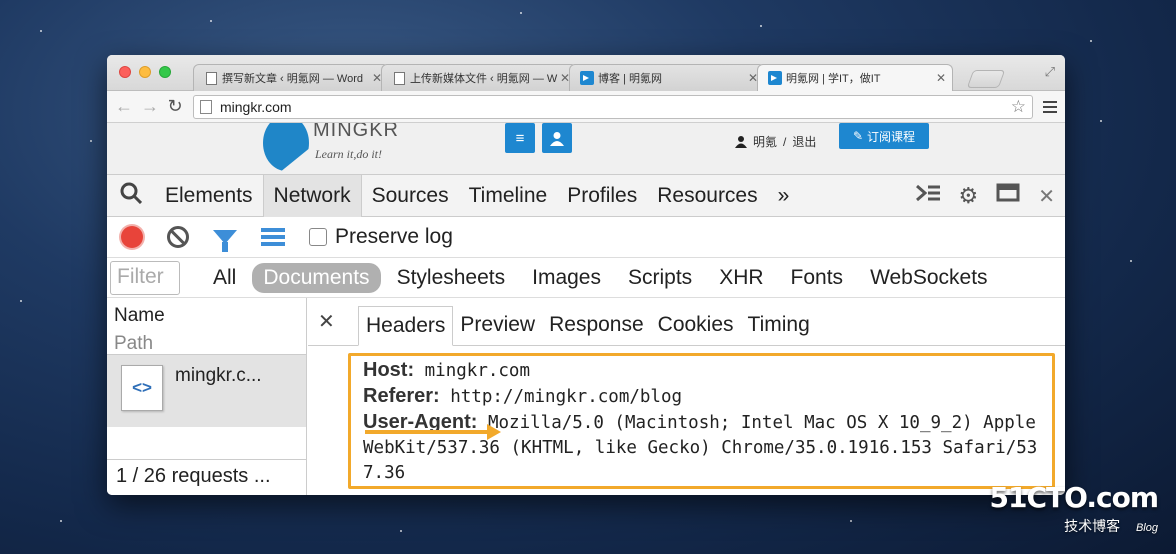 Image resolution: width=1176 pixels, height=554 pixels. What do you see at coordinates (779, 325) in the screenshot?
I see `tab-timing: Timing` at bounding box center [779, 325].